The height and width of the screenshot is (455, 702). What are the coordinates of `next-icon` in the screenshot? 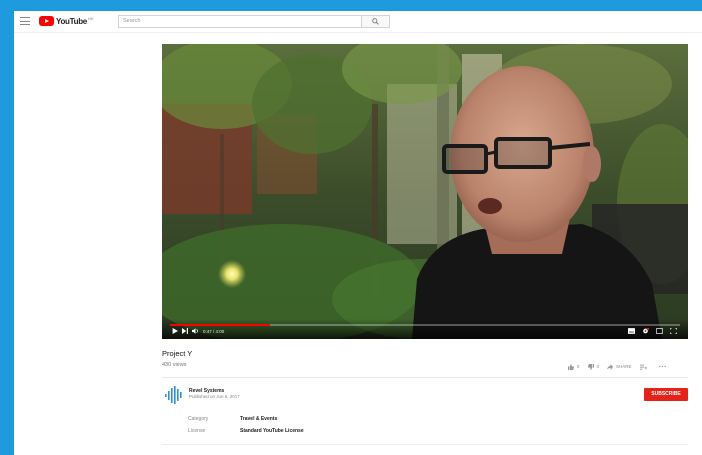 It's located at (185, 331).